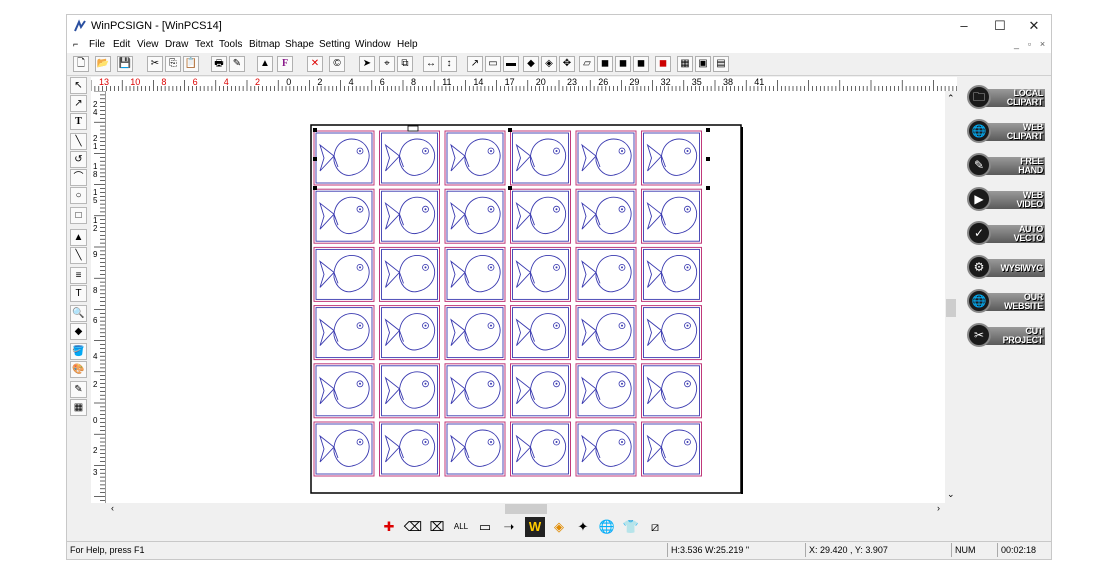 This screenshot has height=570, width=1111. What do you see at coordinates (78, 331) in the screenshot?
I see `eraser-tool-icon: ◆` at bounding box center [78, 331].